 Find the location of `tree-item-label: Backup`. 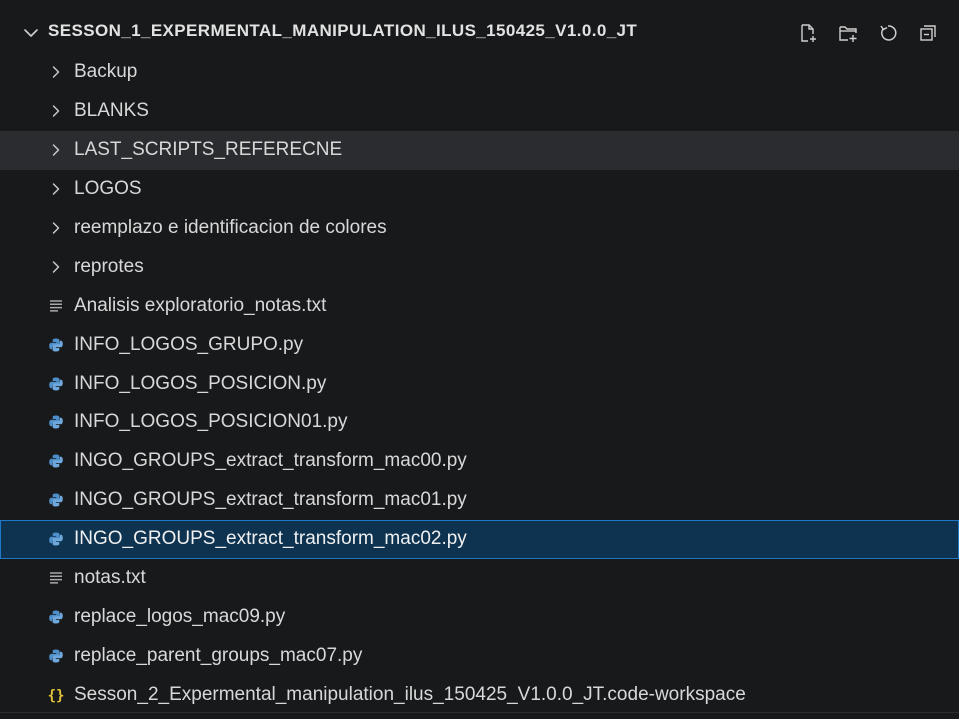

tree-item-label: Backup is located at coordinates (106, 72).